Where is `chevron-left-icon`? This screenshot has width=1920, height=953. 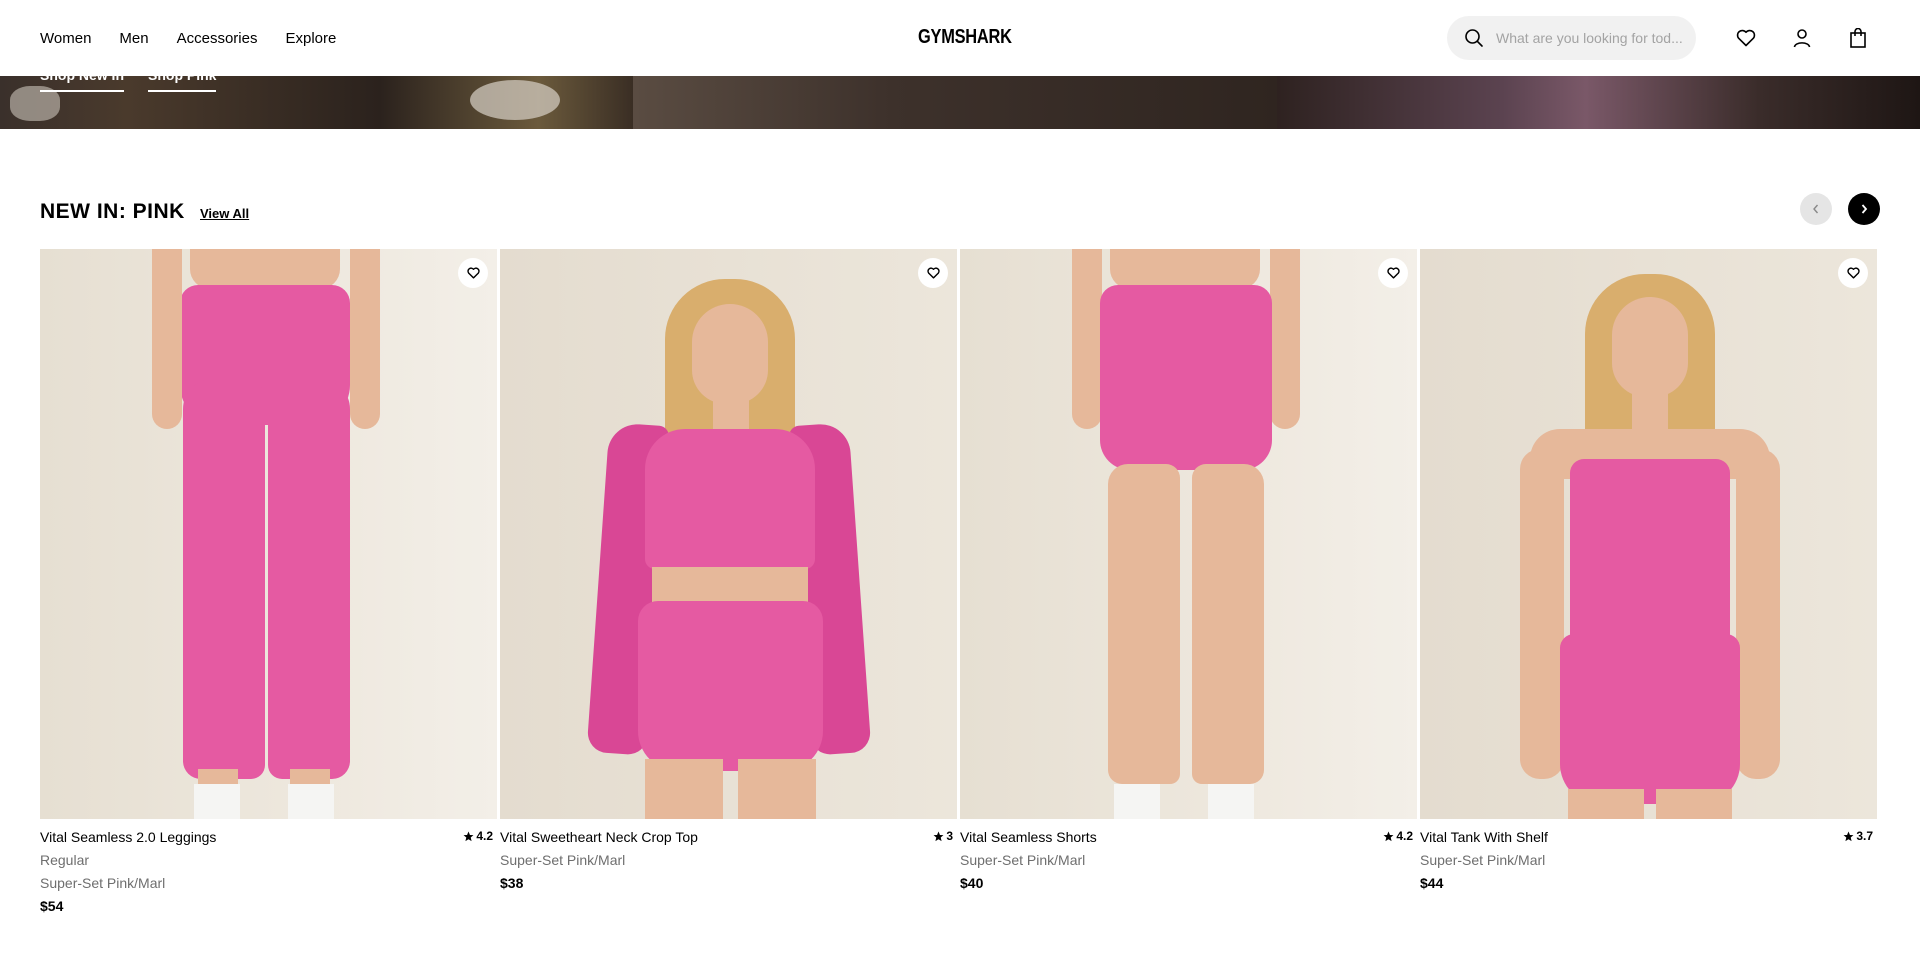
chevron-left-icon is located at coordinates (1816, 209).